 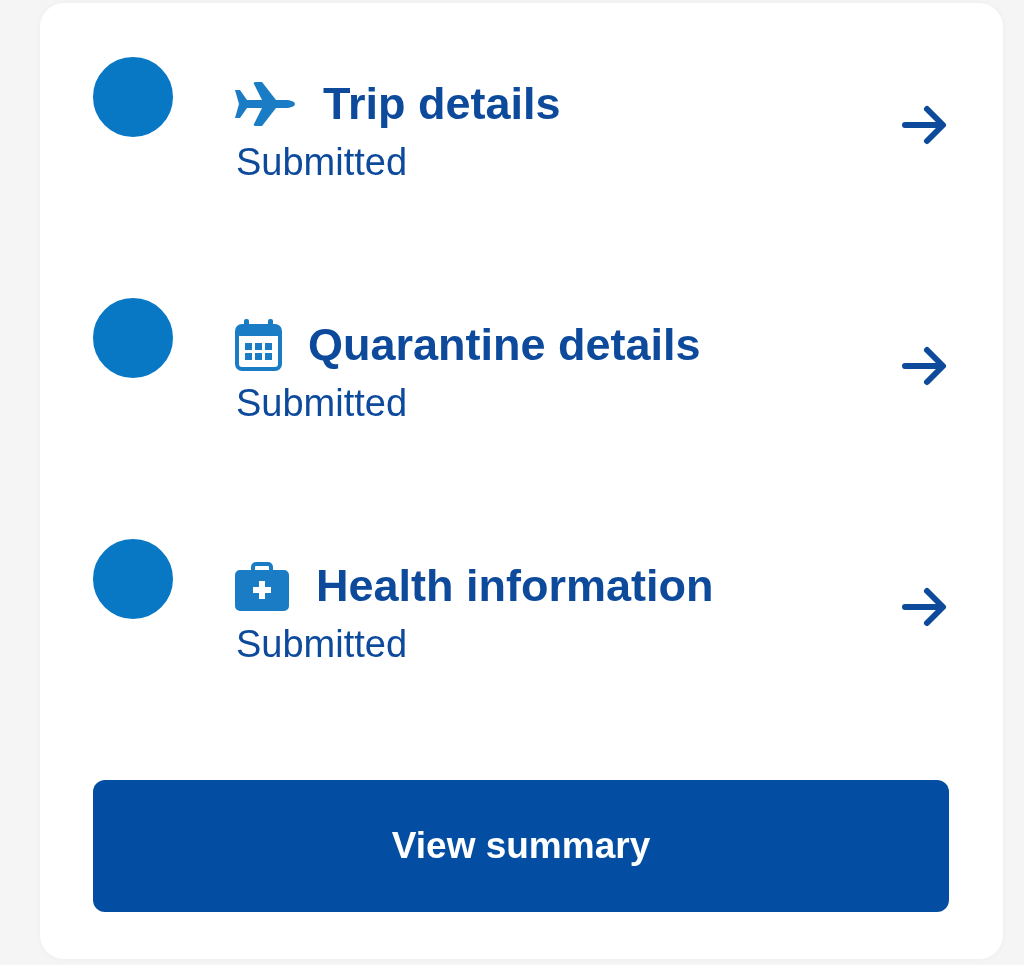 I want to click on medical-kit-icon, so click(x=262, y=586).